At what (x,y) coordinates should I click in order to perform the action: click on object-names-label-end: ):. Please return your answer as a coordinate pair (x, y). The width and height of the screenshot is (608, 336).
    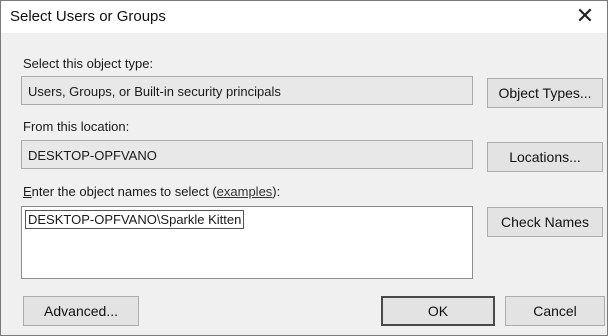
    Looking at the image, I should click on (276, 191).